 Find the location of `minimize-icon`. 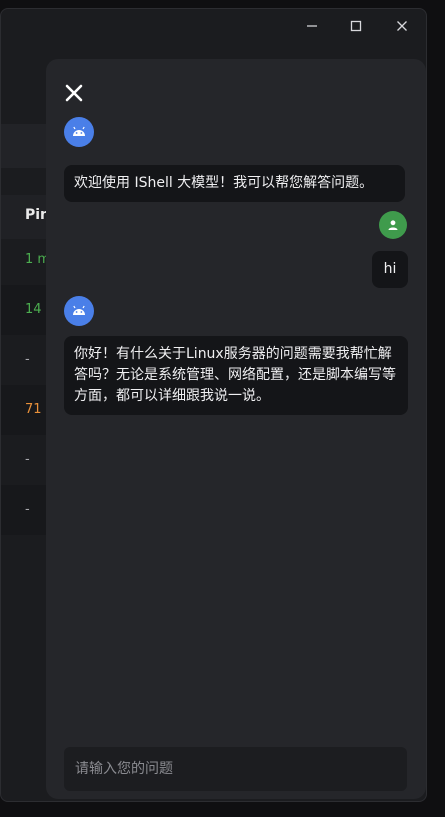

minimize-icon is located at coordinates (312, 26).